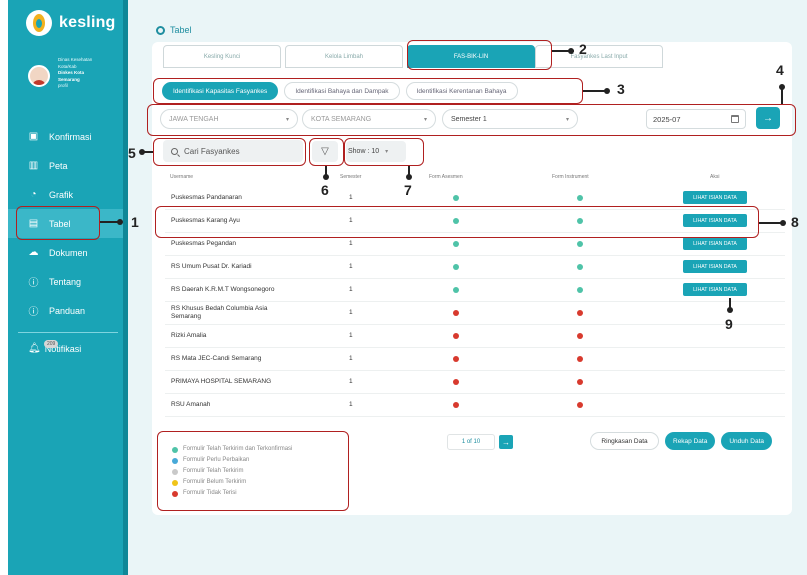 The width and height of the screenshot is (807, 575). What do you see at coordinates (182, 177) in the screenshot?
I see `column-header-username: Username` at bounding box center [182, 177].